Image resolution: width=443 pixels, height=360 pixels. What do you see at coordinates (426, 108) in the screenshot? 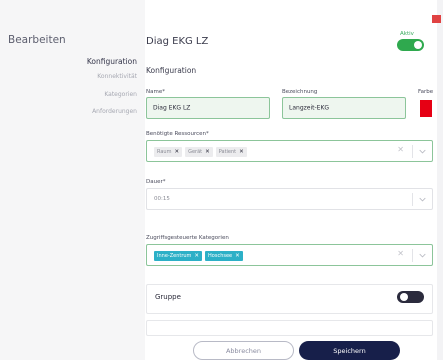
I see `color-swatch` at bounding box center [426, 108].